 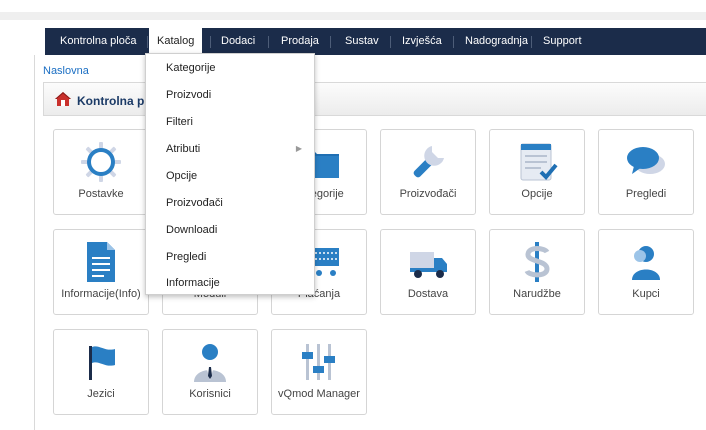 I want to click on menu-item-categories: Kategorije, so click(x=191, y=68).